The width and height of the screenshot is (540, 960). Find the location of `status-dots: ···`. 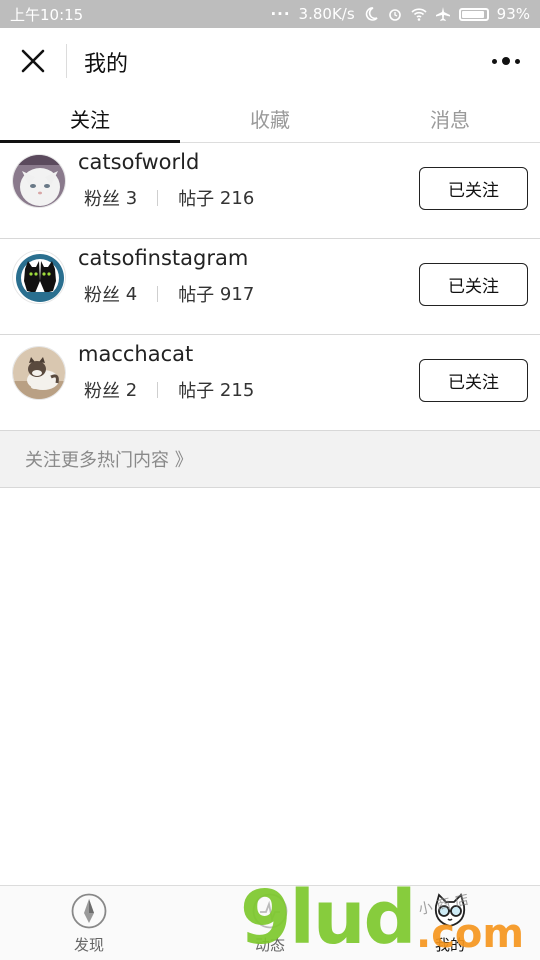

status-dots: ··· is located at coordinates (280, 14).